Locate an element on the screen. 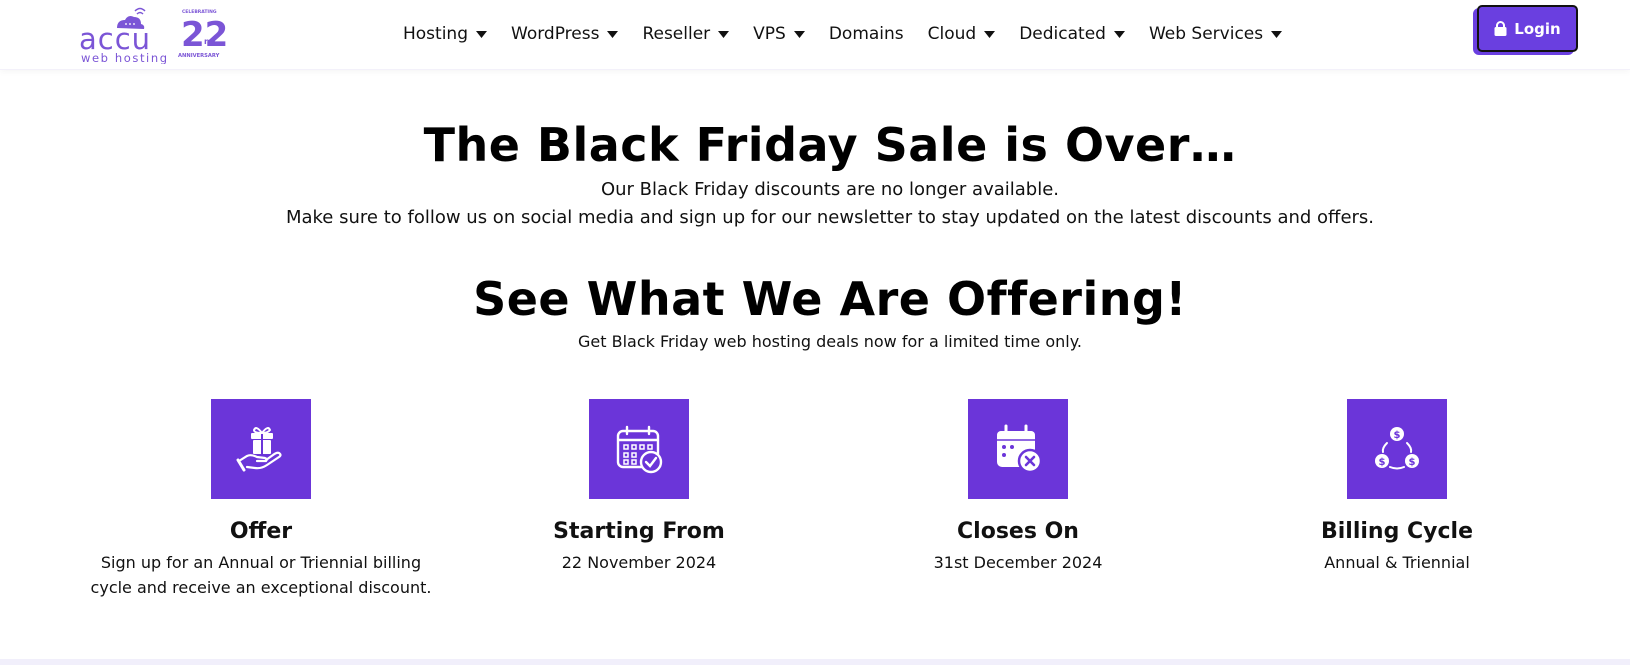 The height and width of the screenshot is (665, 1630). feature-billing-title: Billing Cycle is located at coordinates (1397, 531).